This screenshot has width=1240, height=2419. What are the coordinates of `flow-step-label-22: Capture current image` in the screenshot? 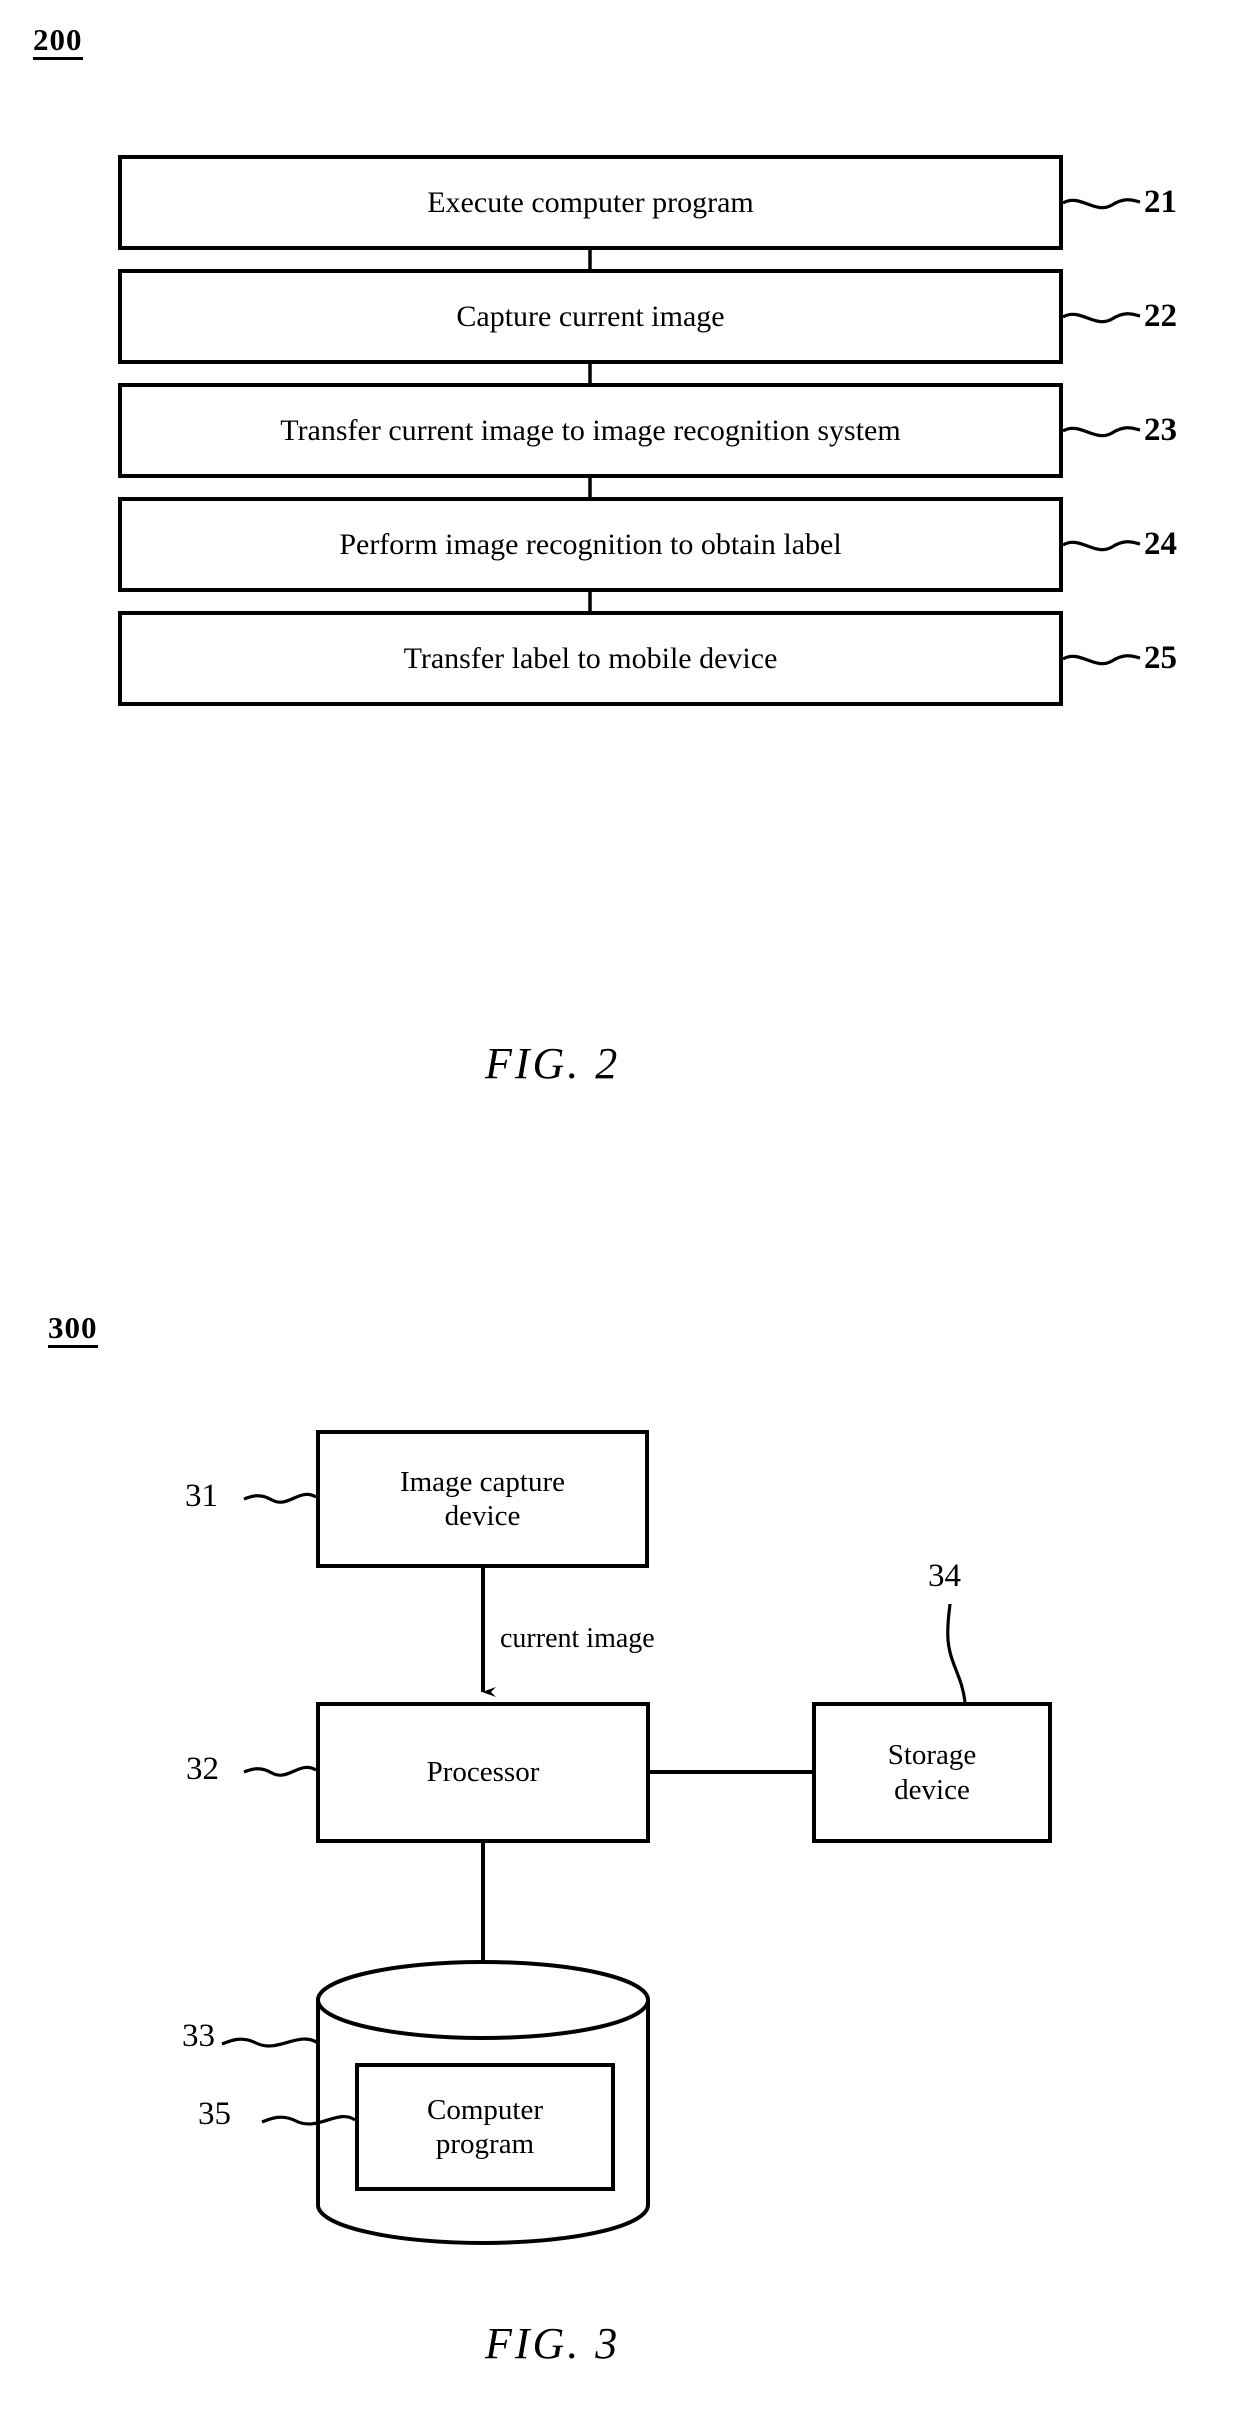 It's located at (590, 316).